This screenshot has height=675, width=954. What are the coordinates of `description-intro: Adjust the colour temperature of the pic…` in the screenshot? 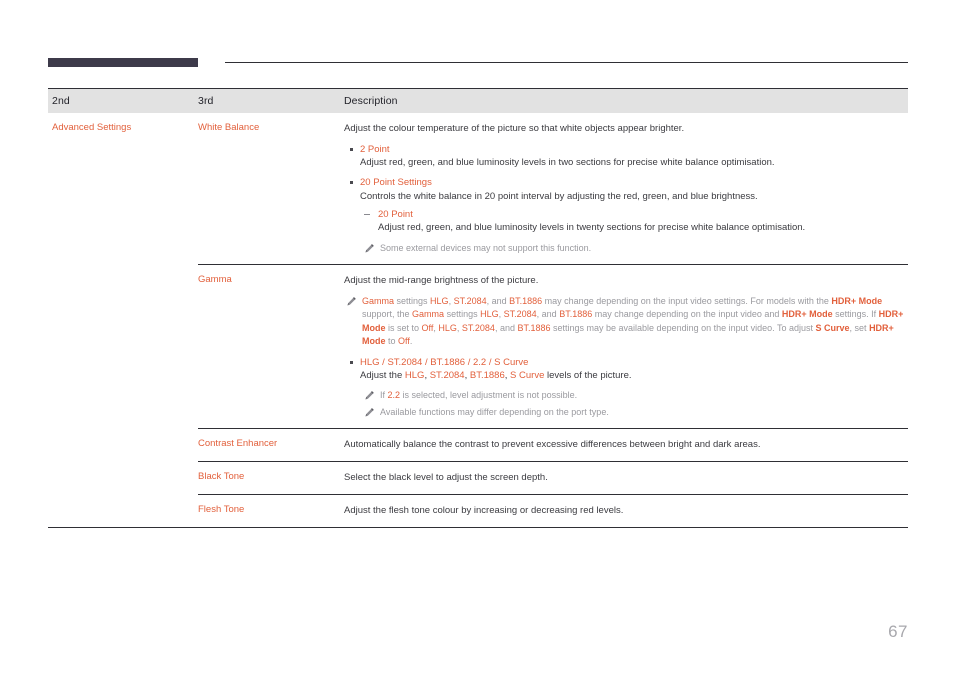 It's located at (514, 128).